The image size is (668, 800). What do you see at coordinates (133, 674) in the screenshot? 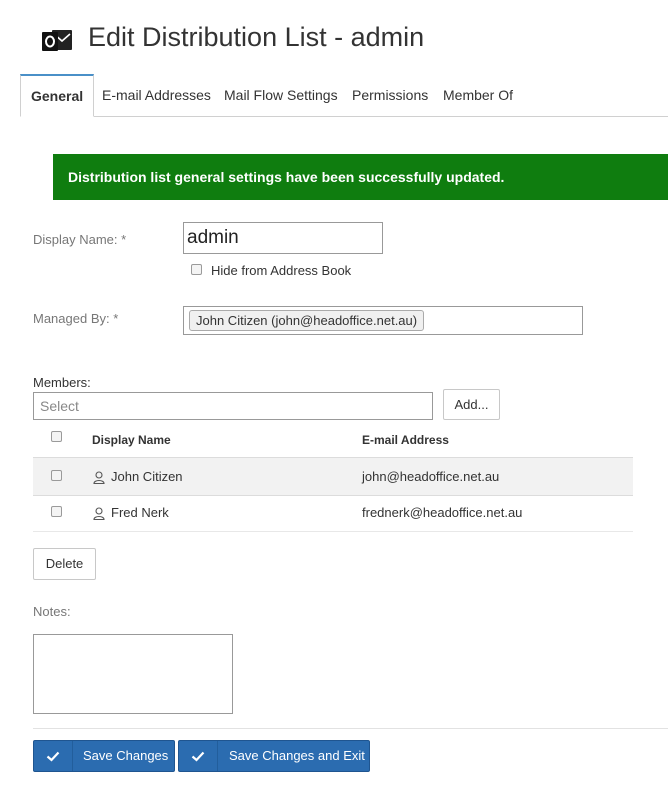
I see `notes-textarea` at bounding box center [133, 674].